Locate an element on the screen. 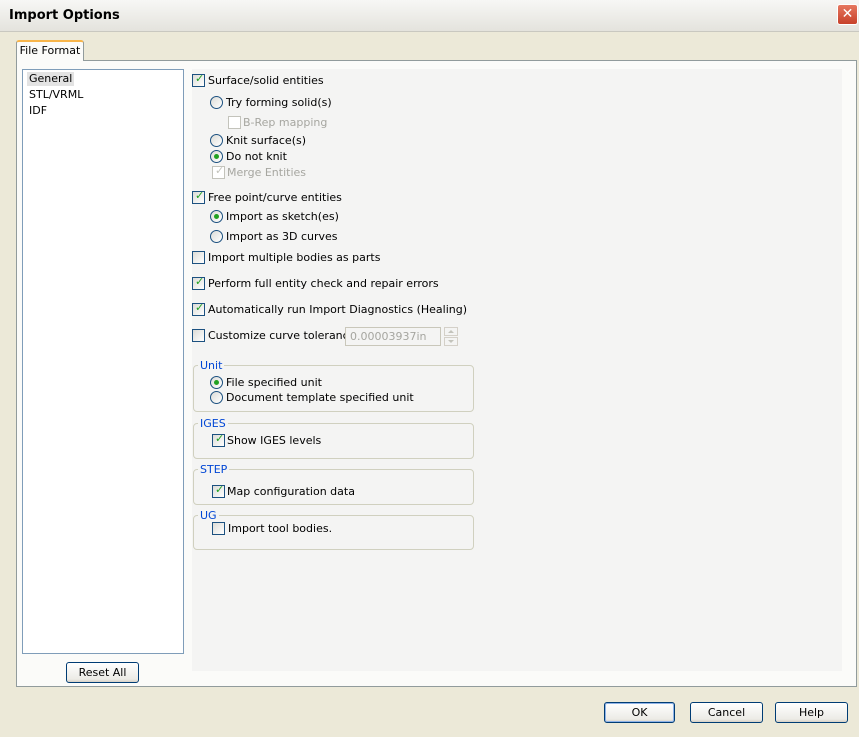 The height and width of the screenshot is (737, 859). try-forming-solids-radio is located at coordinates (216, 102).